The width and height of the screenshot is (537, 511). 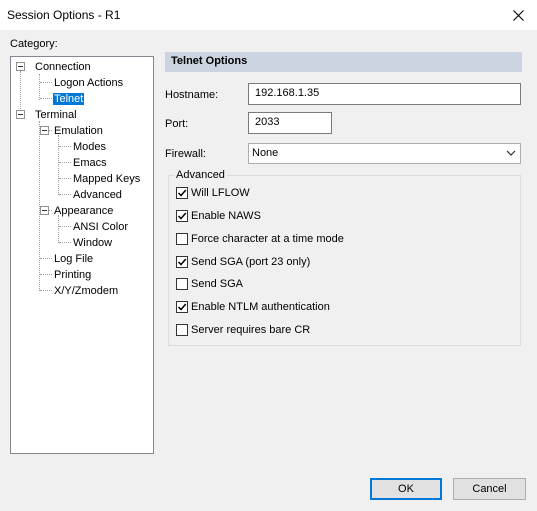 I want to click on hostname-value: 192.168.1.35, so click(x=287, y=93).